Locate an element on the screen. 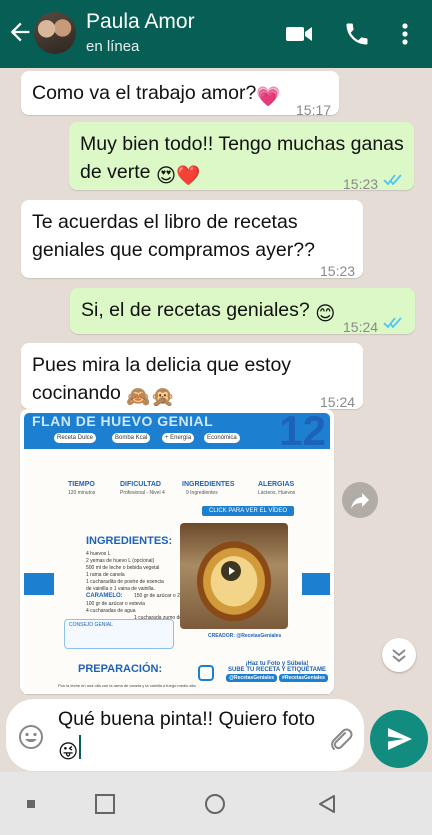  recipe-title: FLAN DE HUEVO GENIAL is located at coordinates (123, 421).